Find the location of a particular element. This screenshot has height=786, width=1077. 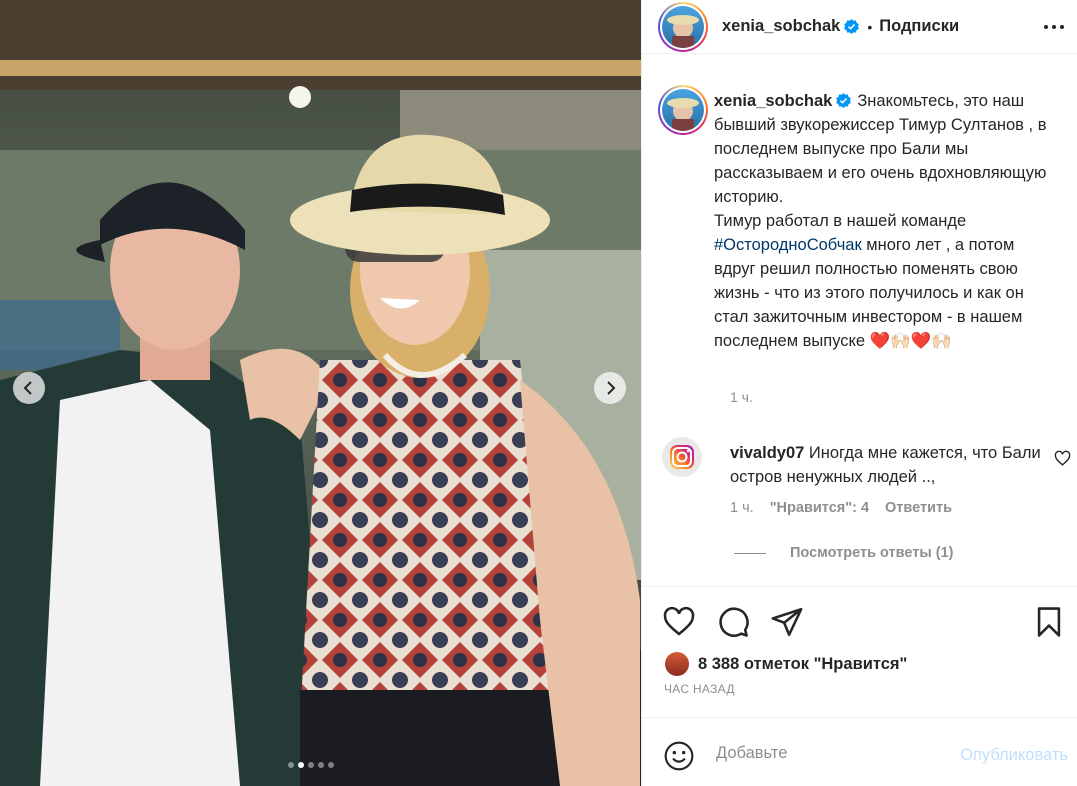

view-replies-button: Посмотреть ответы (1) is located at coordinates (844, 553).